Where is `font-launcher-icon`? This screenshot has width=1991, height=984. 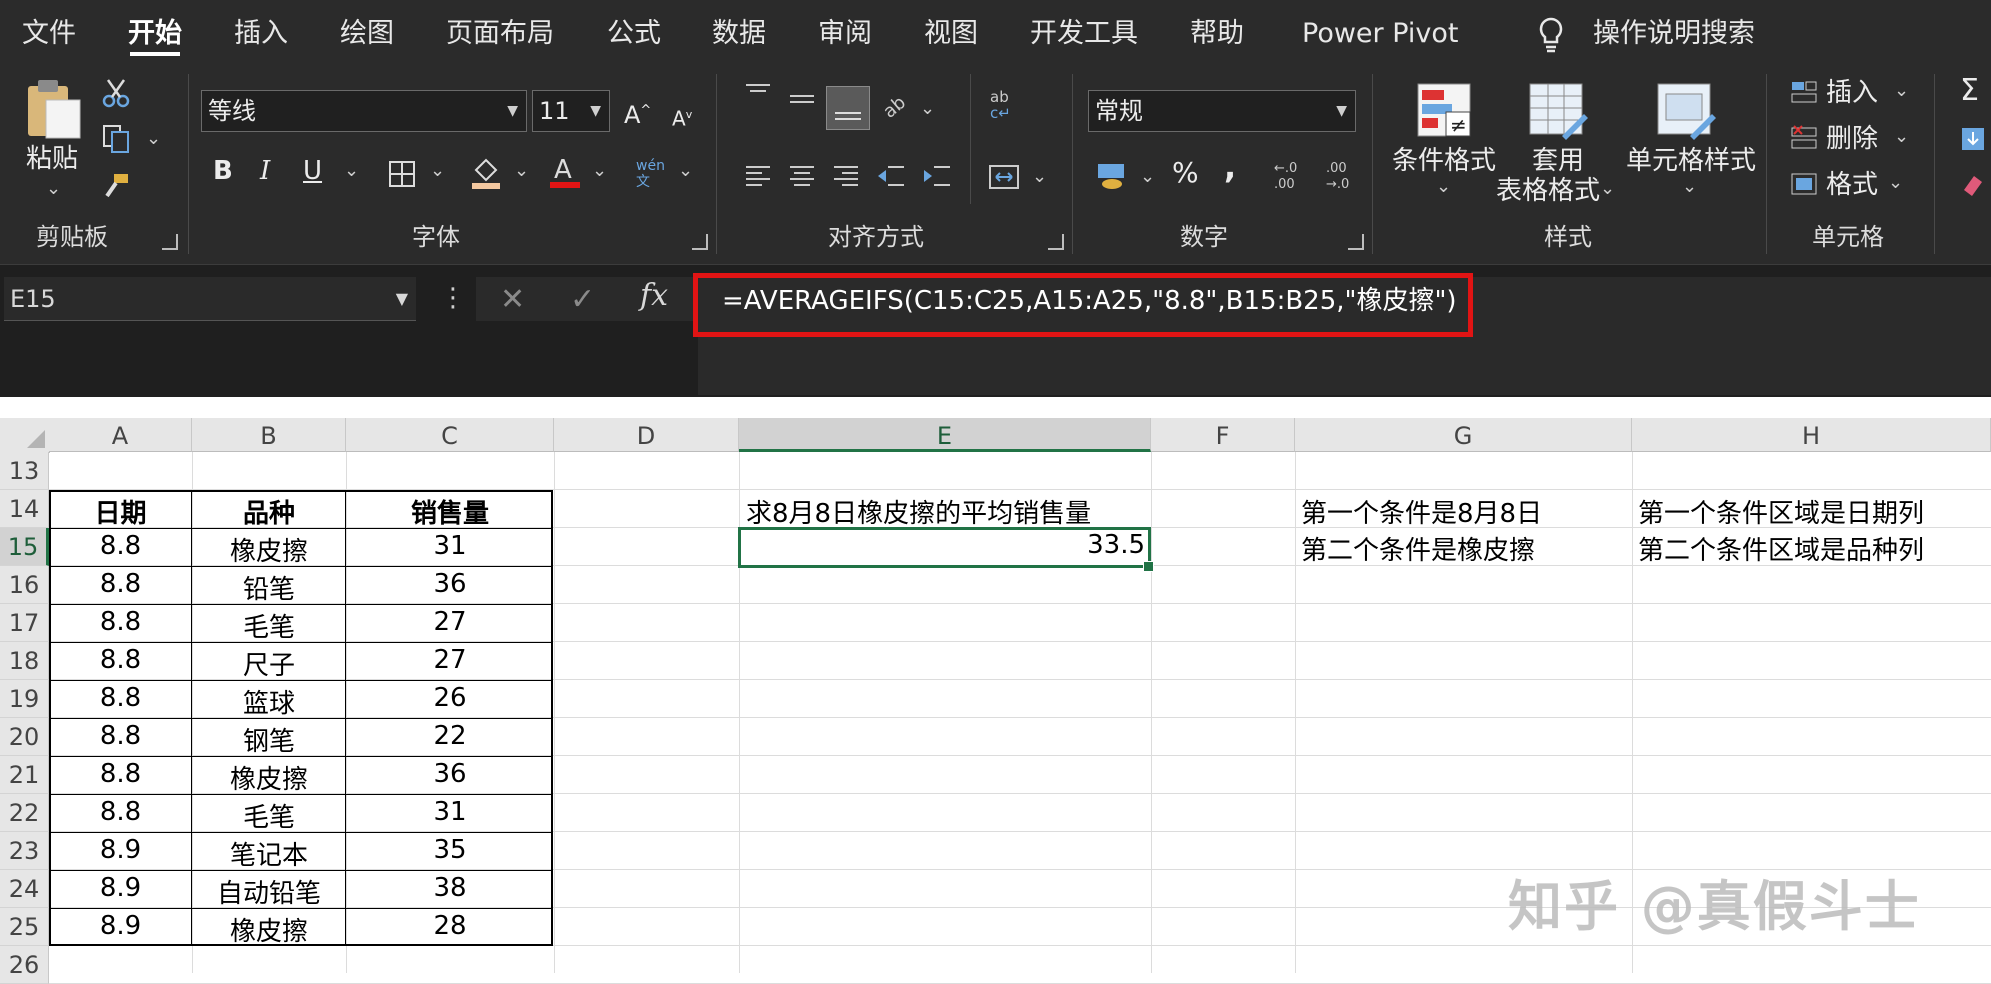
font-launcher-icon is located at coordinates (700, 242).